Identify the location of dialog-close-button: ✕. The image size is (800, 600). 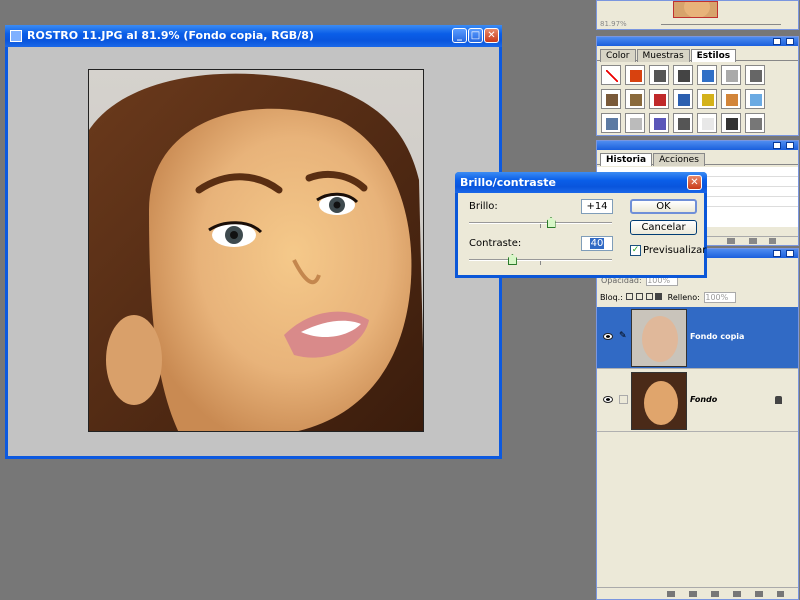
(694, 182).